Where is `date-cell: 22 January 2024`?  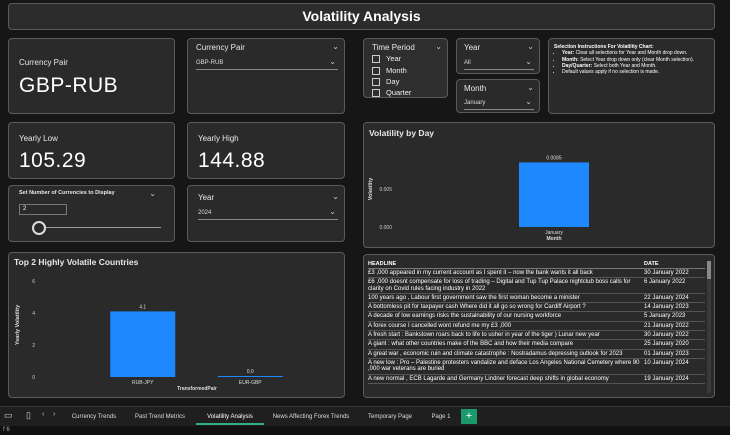
date-cell: 22 January 2024 is located at coordinates (666, 297).